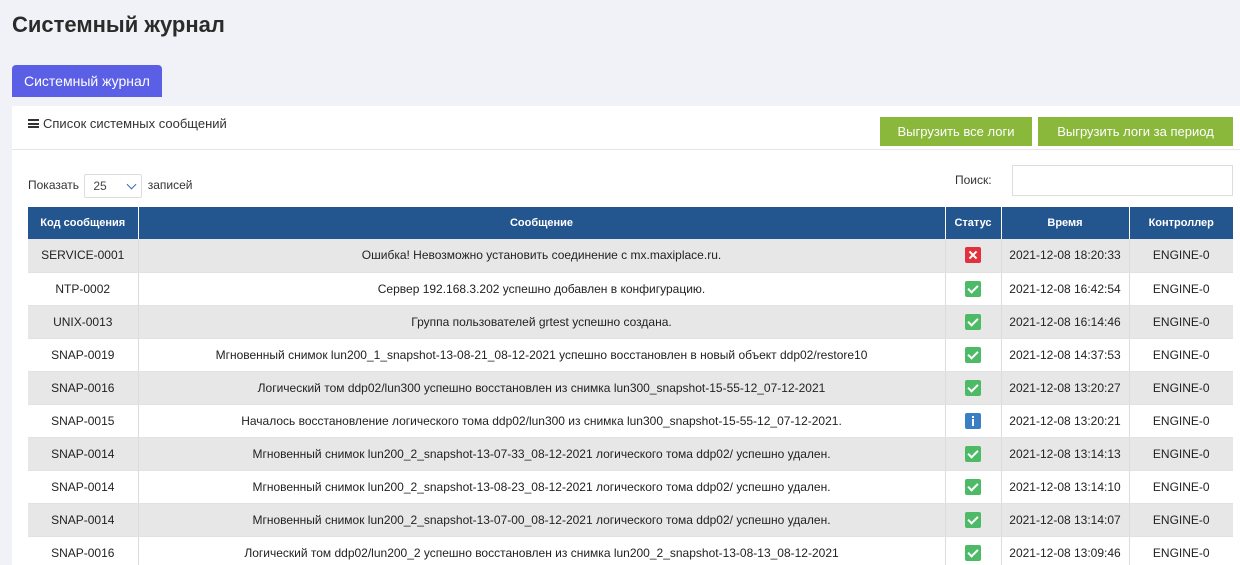 The image size is (1240, 565). What do you see at coordinates (542, 223) in the screenshot?
I see `column-header-message: Сообщение` at bounding box center [542, 223].